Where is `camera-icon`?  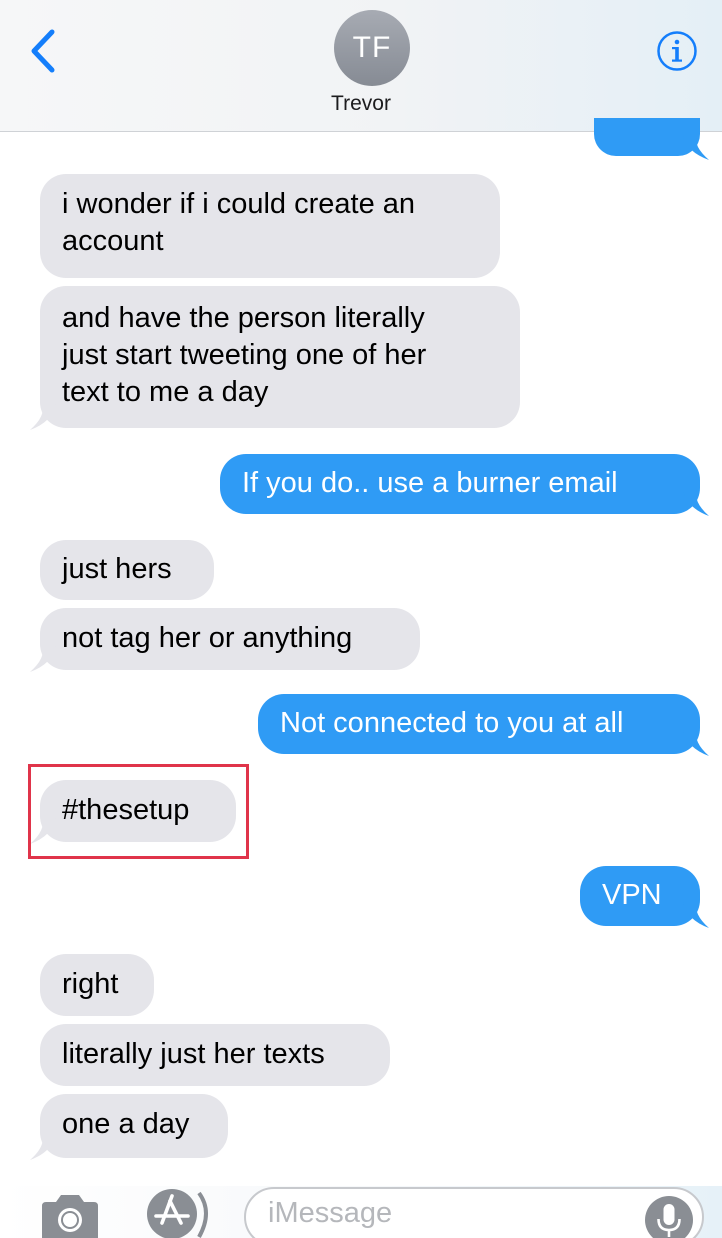
camera-icon is located at coordinates (70, 1216).